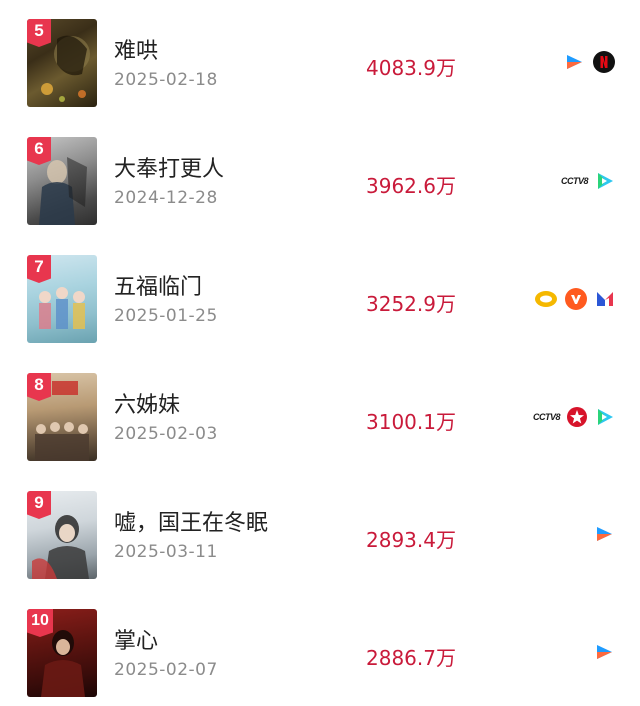  Describe the element at coordinates (191, 521) in the screenshot. I see `drama-title: 嘘，国王在冬眠` at that location.